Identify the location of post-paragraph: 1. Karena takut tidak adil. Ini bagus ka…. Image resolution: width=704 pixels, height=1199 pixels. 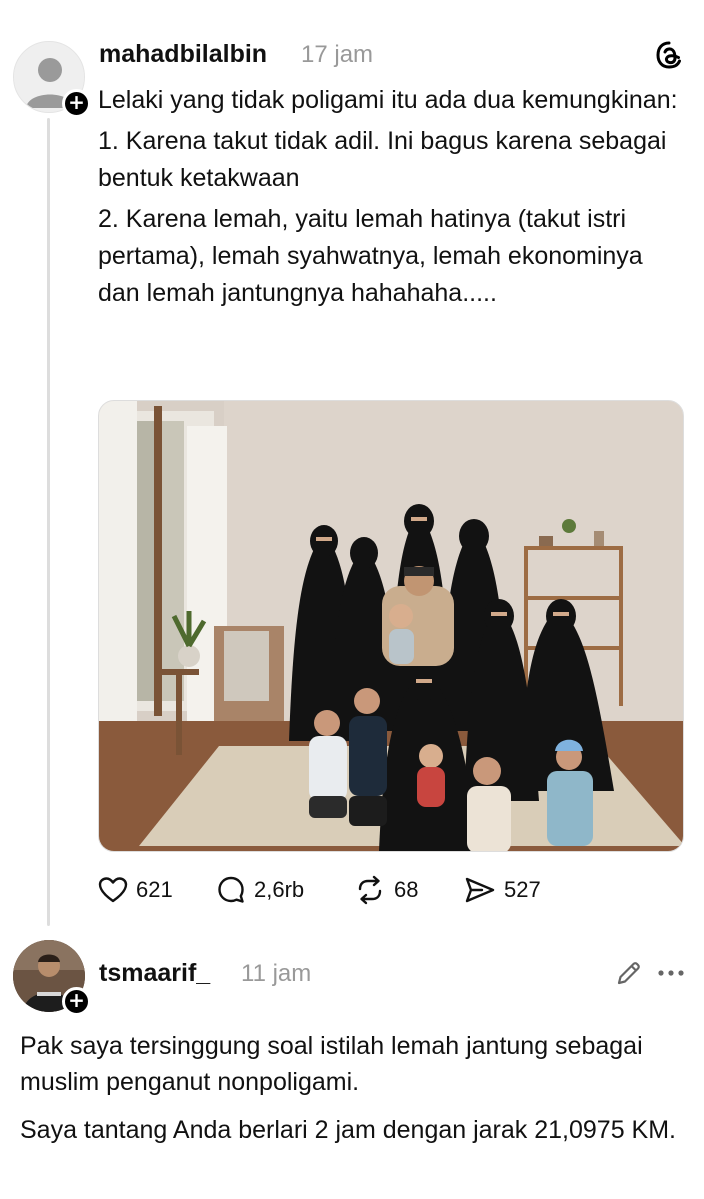
(382, 159).